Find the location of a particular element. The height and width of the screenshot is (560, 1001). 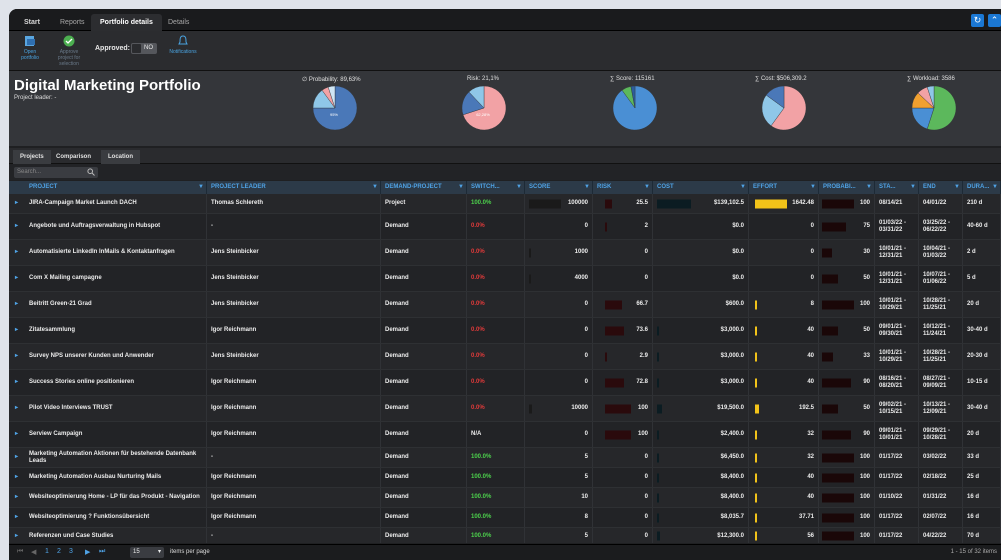

col-duration-cell: 25 d is located at coordinates (982, 477).